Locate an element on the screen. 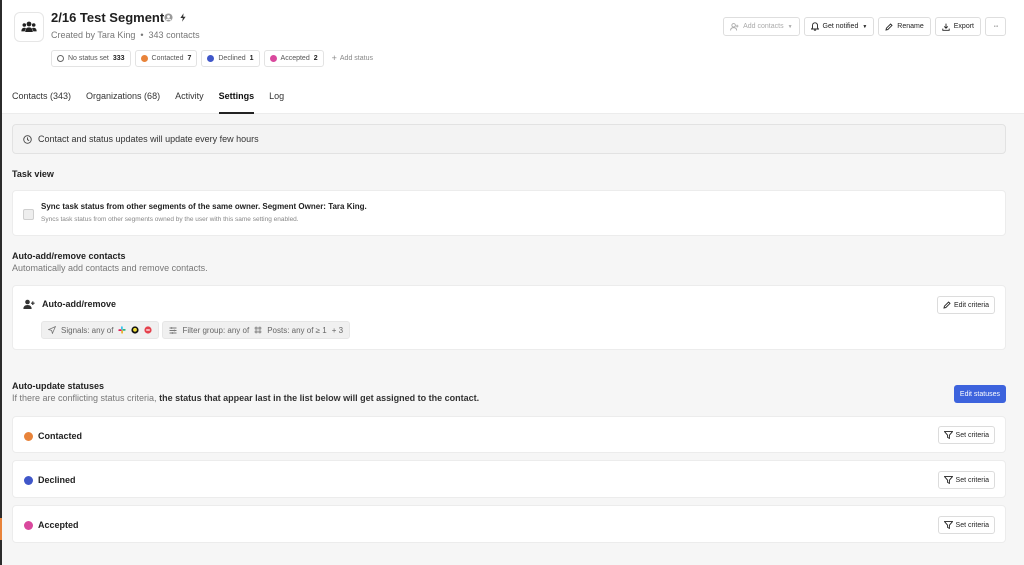 The image size is (1024, 565). edit-criteria-label: Edit criteria is located at coordinates (971, 305).